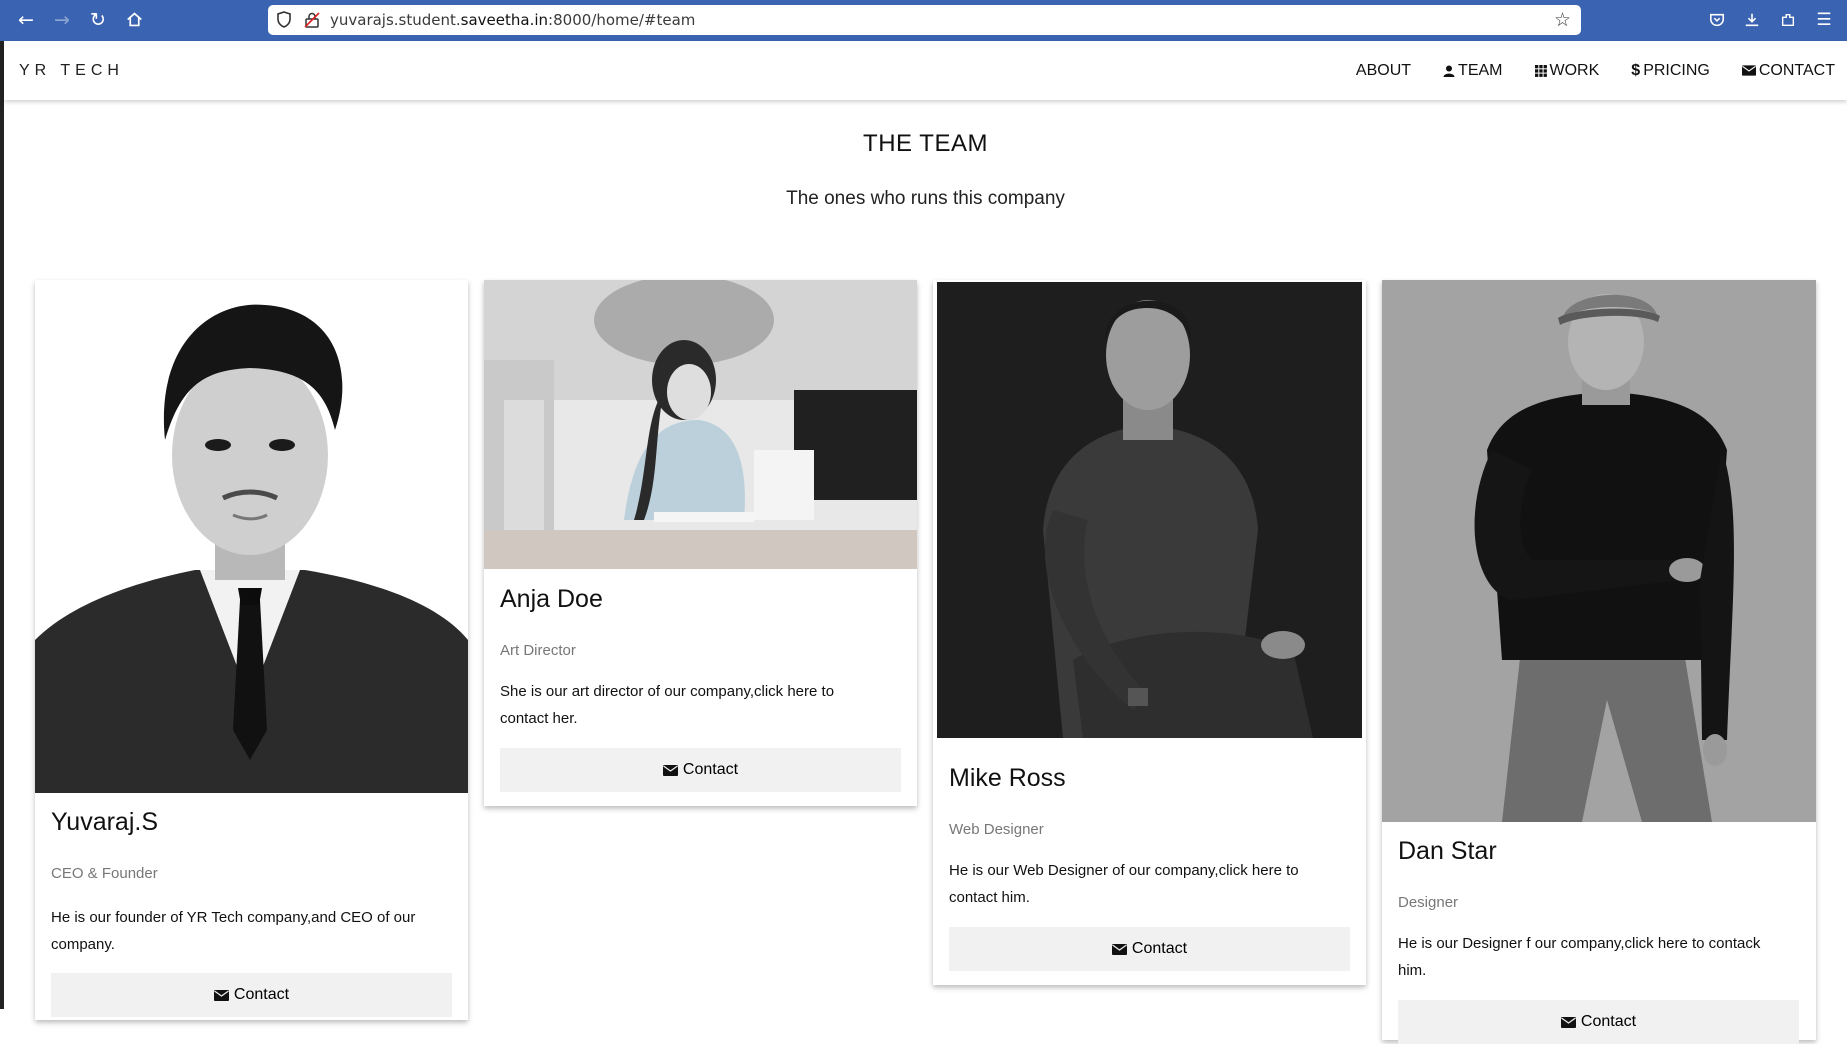 Image resolution: width=1847 pixels, height=1044 pixels. Describe the element at coordinates (1752, 20) in the screenshot. I see `download-icon` at that location.